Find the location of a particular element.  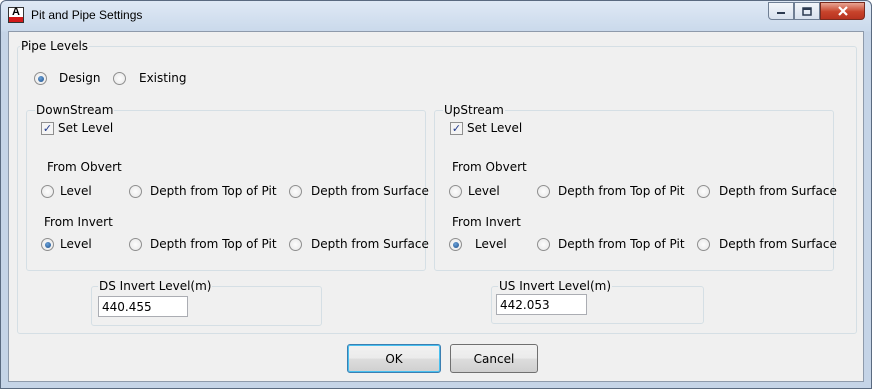

ds-invert-depth-surface-label: Depth from Surface is located at coordinates (370, 244).